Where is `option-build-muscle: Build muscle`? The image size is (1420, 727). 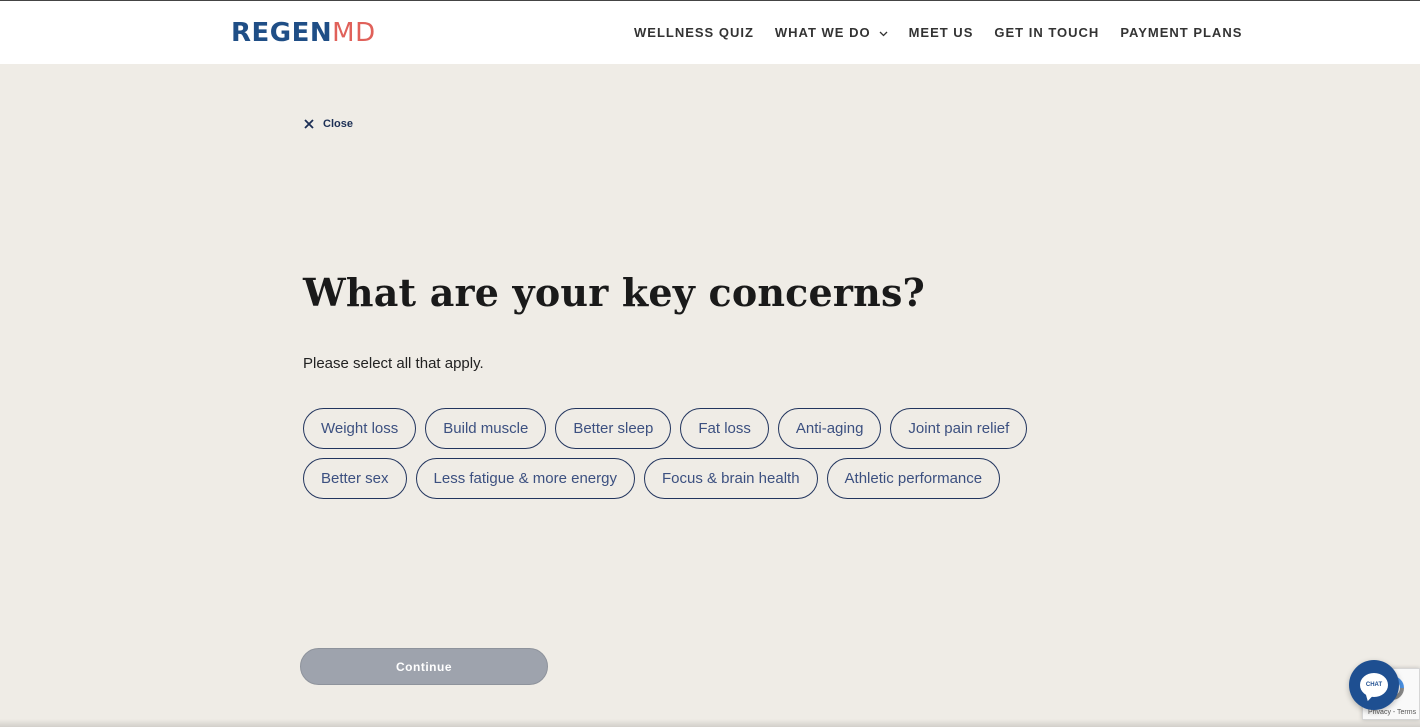
option-build-muscle: Build muscle is located at coordinates (486, 428).